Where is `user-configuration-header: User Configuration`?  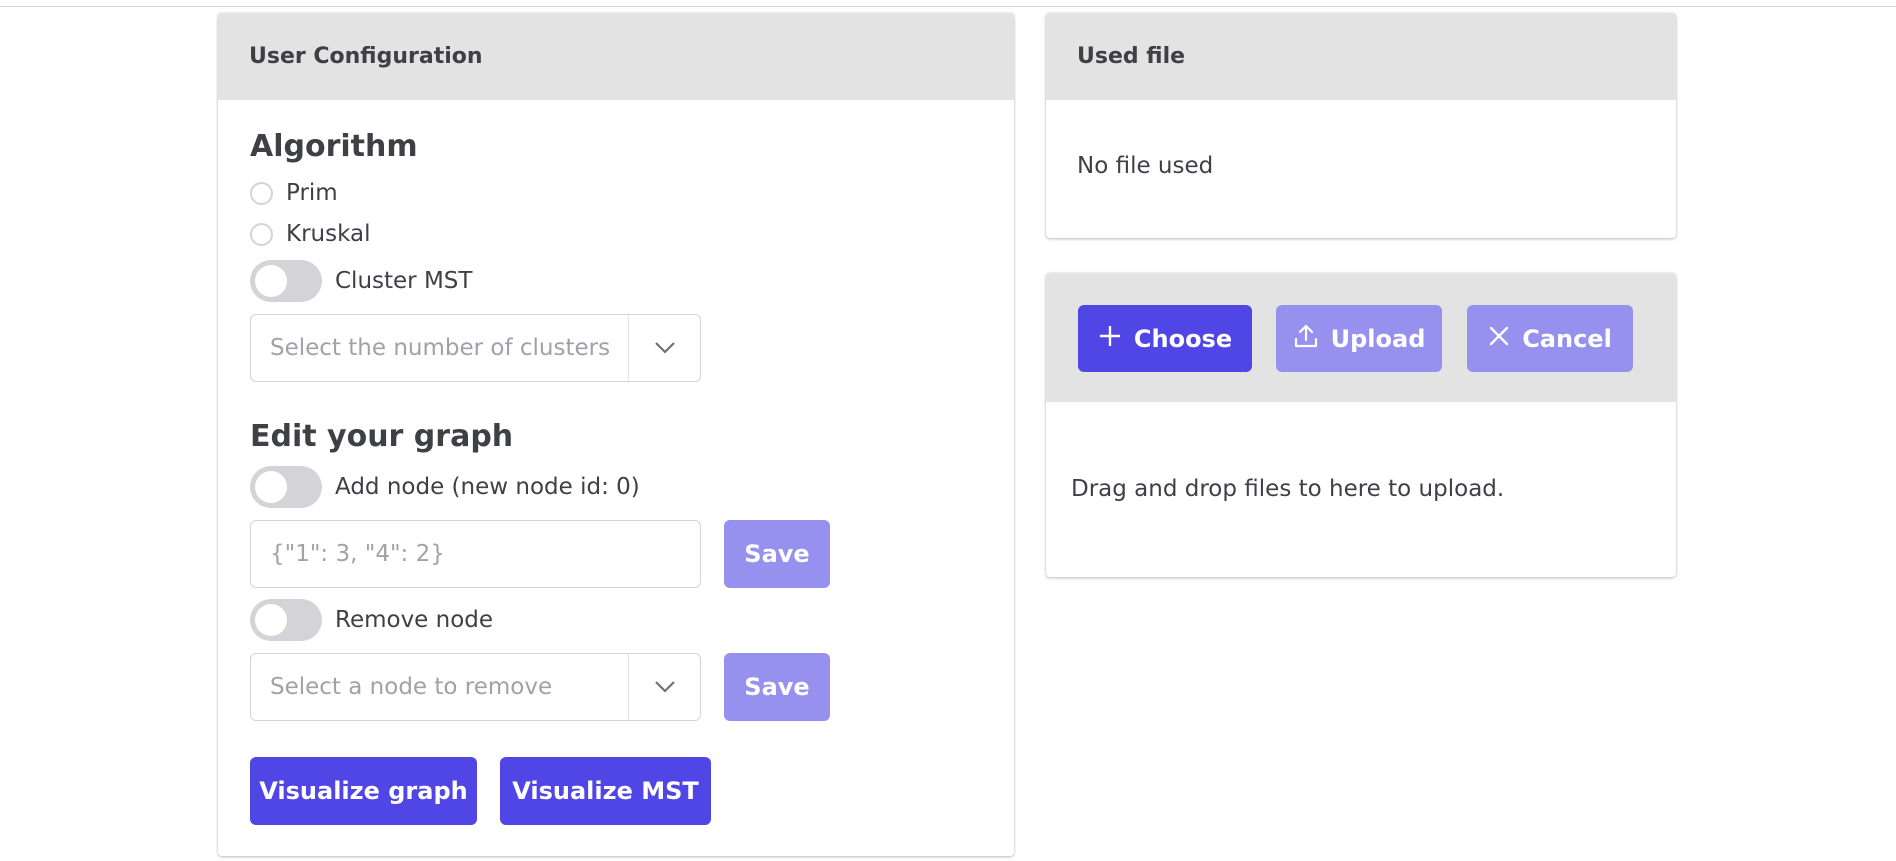 user-configuration-header: User Configuration is located at coordinates (616, 56).